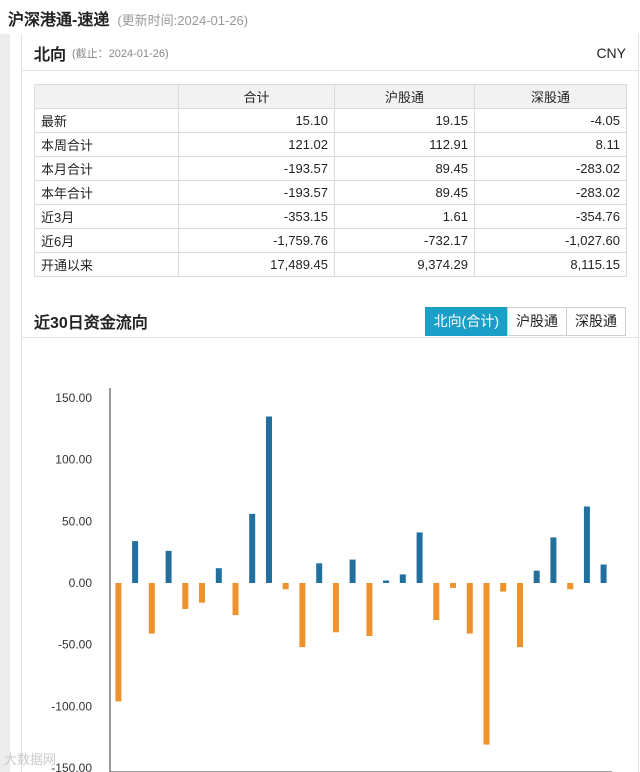 This screenshot has height=772, width=640. I want to click on update-time: (更新时间:2024-01-26), so click(183, 20).